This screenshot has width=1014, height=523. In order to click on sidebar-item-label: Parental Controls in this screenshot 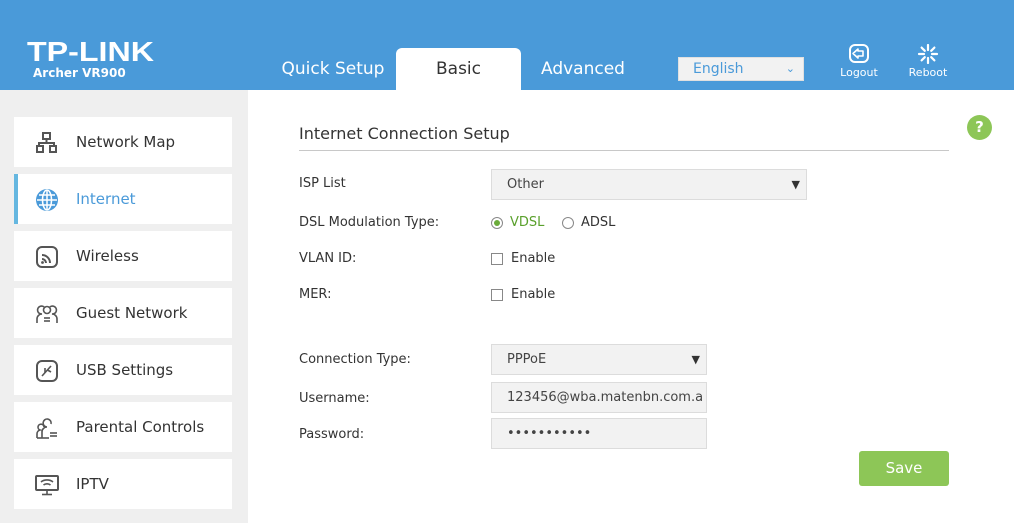, I will do `click(140, 427)`.